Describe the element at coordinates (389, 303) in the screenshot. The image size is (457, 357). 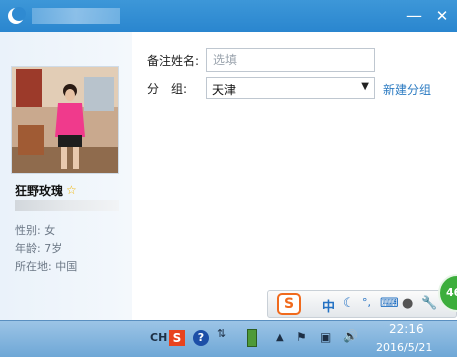
I see `keyboard-icon: ⌨` at that location.